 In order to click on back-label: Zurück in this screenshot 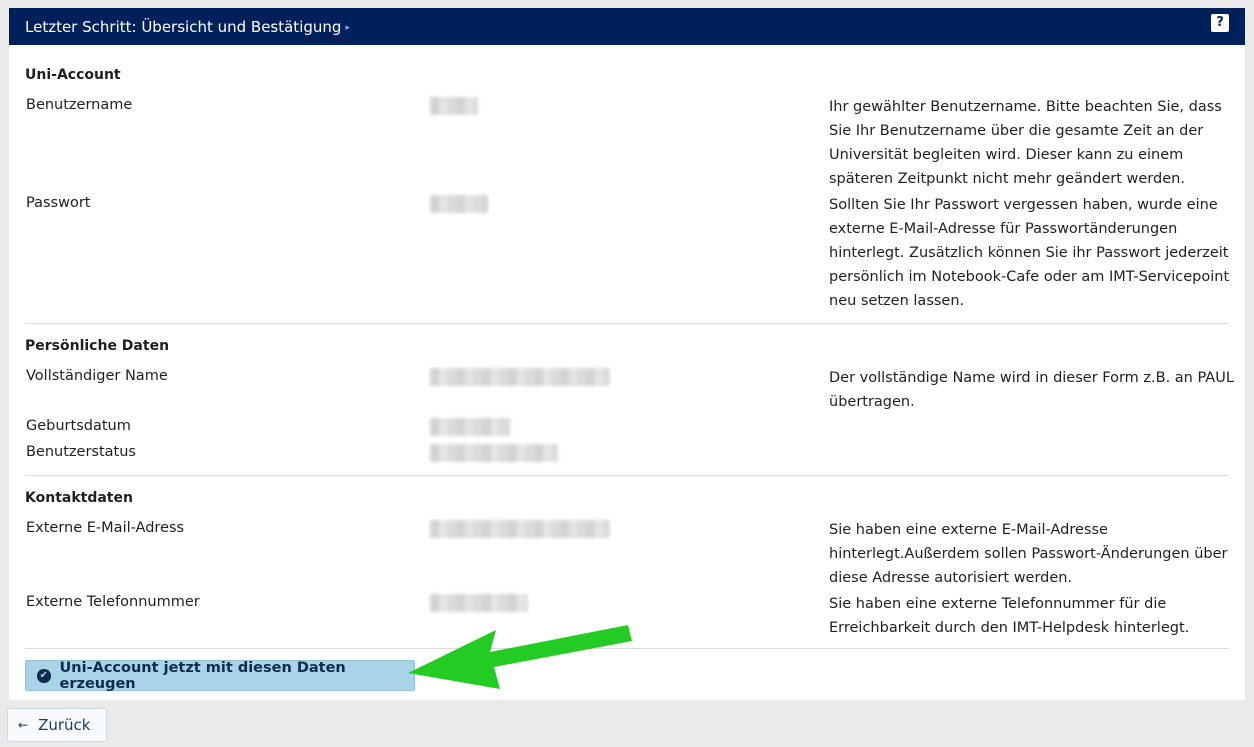, I will do `click(64, 725)`.